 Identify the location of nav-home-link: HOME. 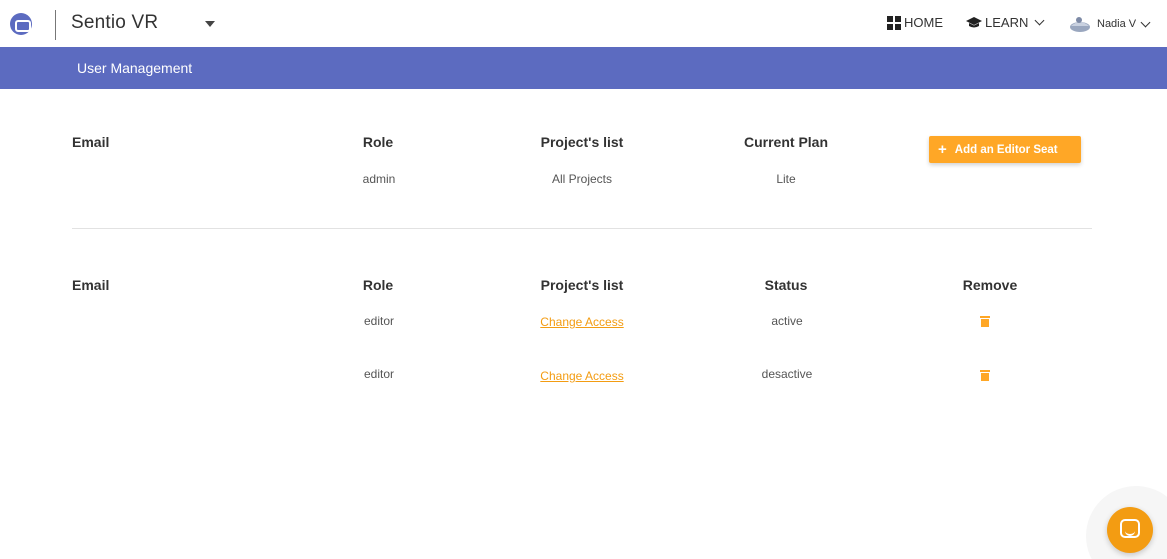
(915, 22).